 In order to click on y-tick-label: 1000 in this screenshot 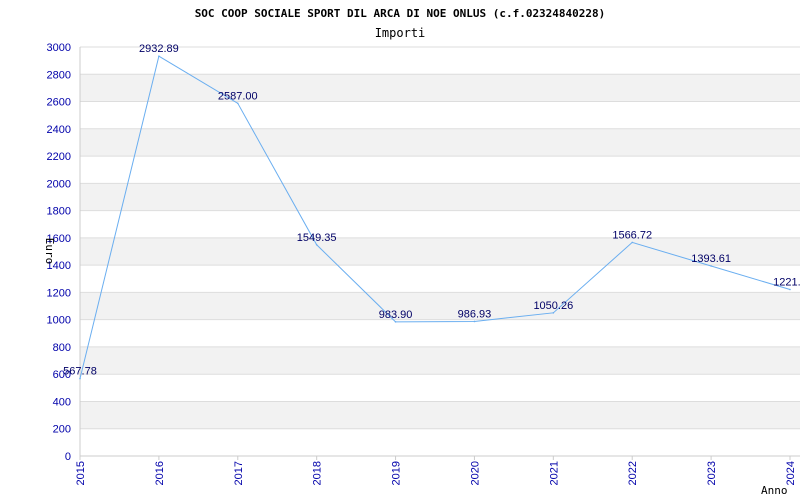, I will do `click(59, 321)`.